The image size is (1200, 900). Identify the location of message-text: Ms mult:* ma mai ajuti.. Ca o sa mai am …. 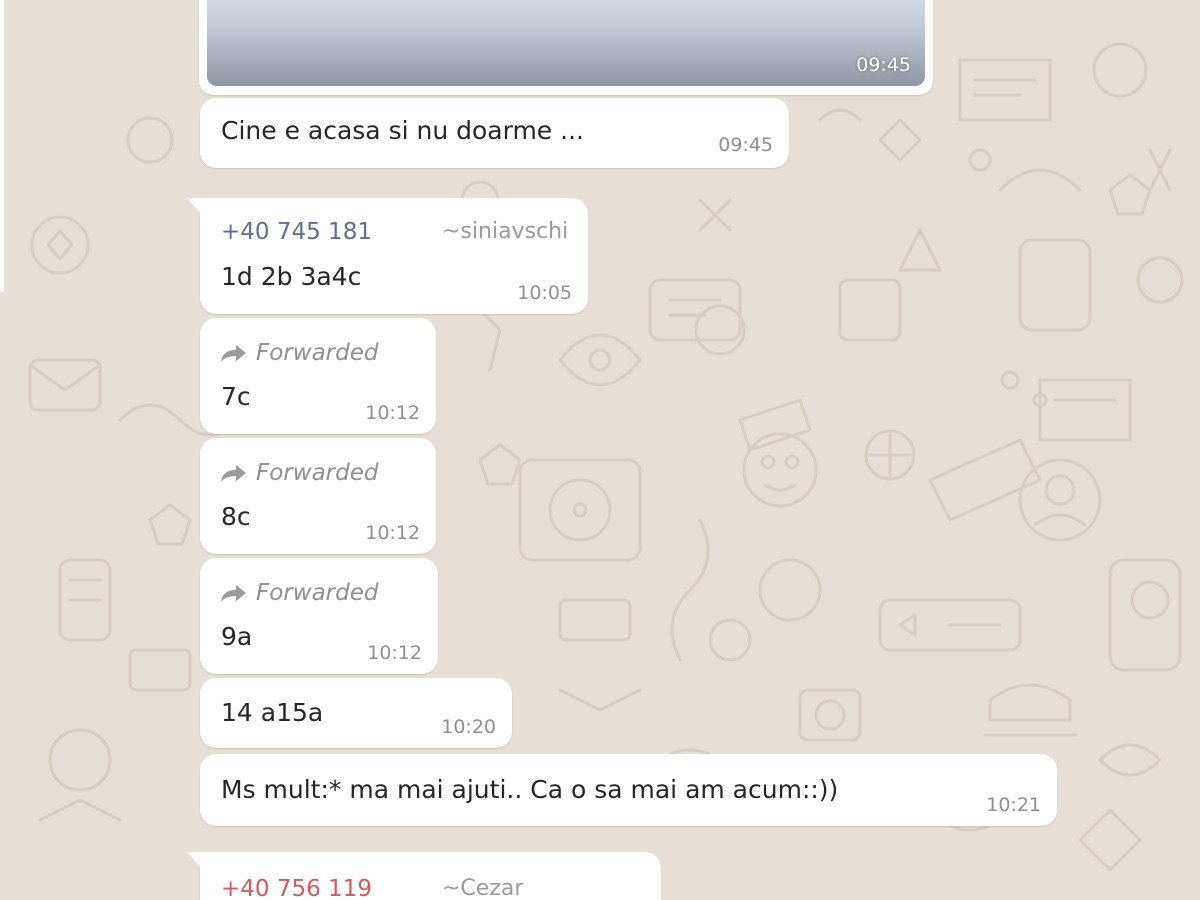
(530, 789).